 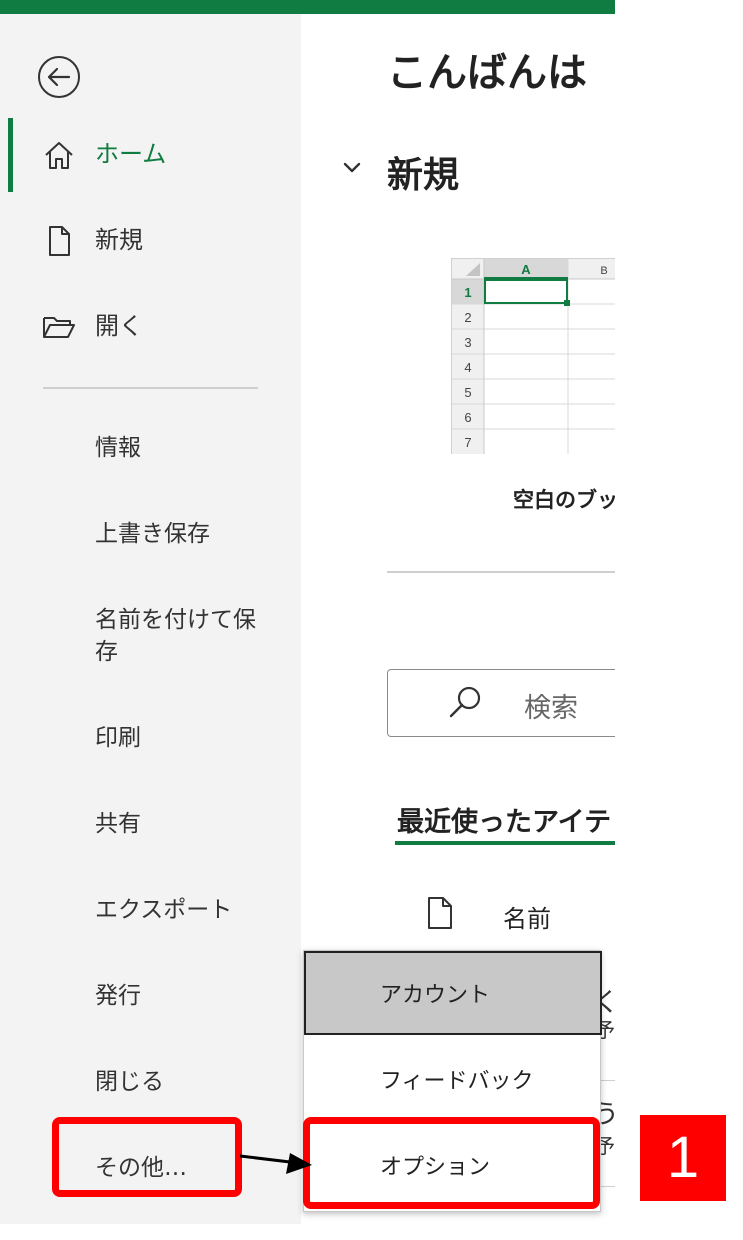 What do you see at coordinates (683, 1158) in the screenshot?
I see `step-number-badge: 1` at bounding box center [683, 1158].